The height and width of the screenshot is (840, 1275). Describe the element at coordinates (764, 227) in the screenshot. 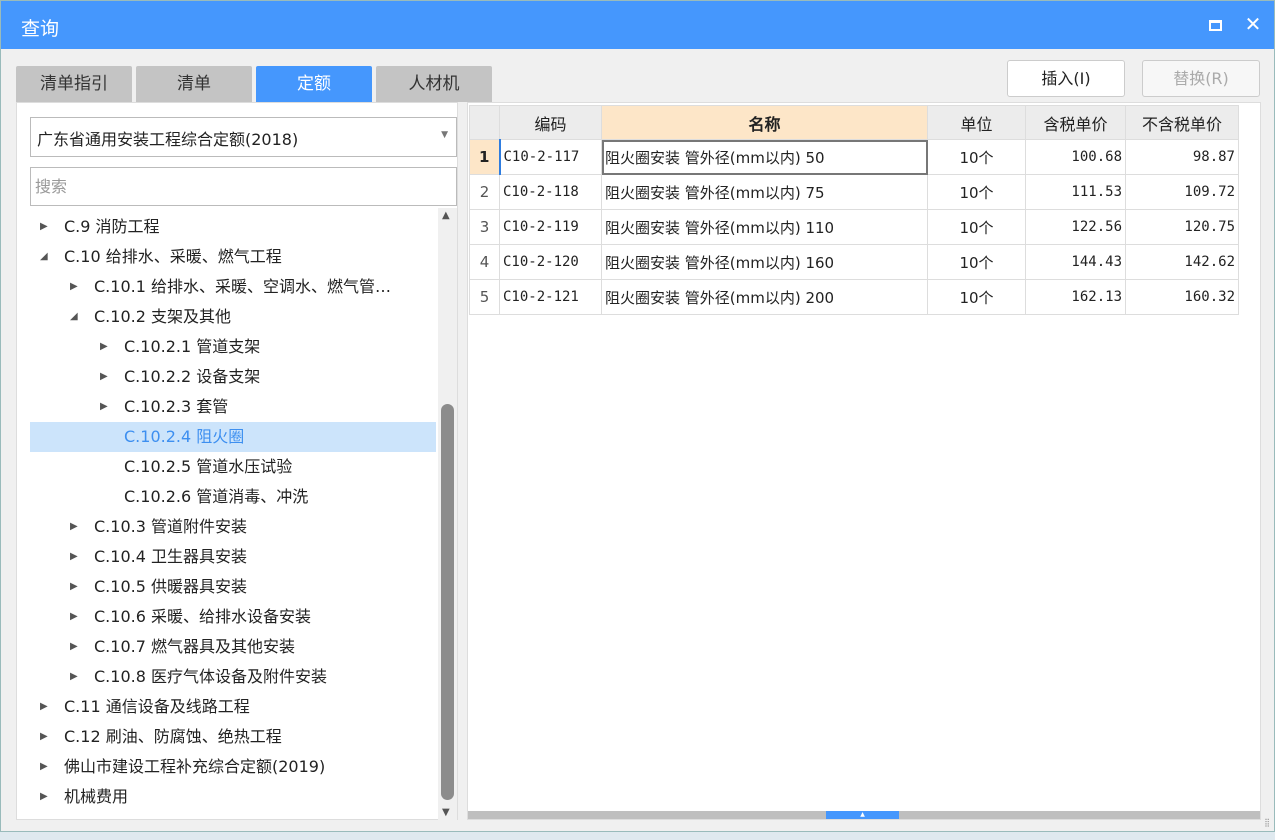

I see `name-cell: 阻火圈安装 管外径(mm以内) 110` at that location.